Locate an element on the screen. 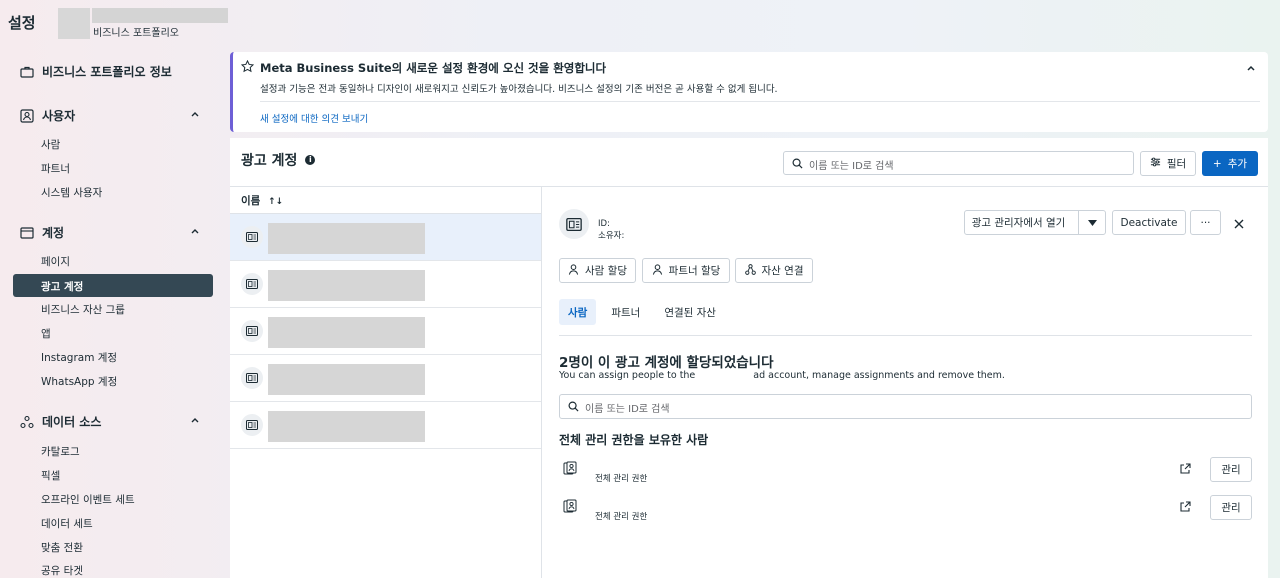  more-options-button: ··· is located at coordinates (1205, 222).